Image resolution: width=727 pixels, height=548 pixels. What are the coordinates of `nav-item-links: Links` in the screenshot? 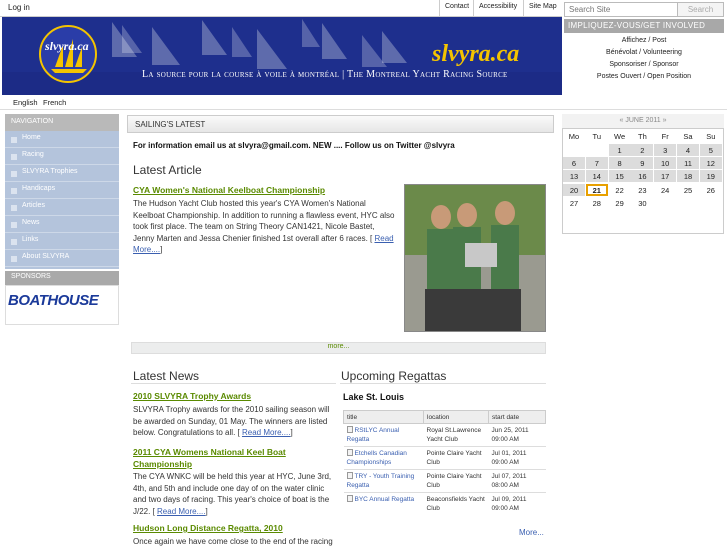 It's located at (62, 241).